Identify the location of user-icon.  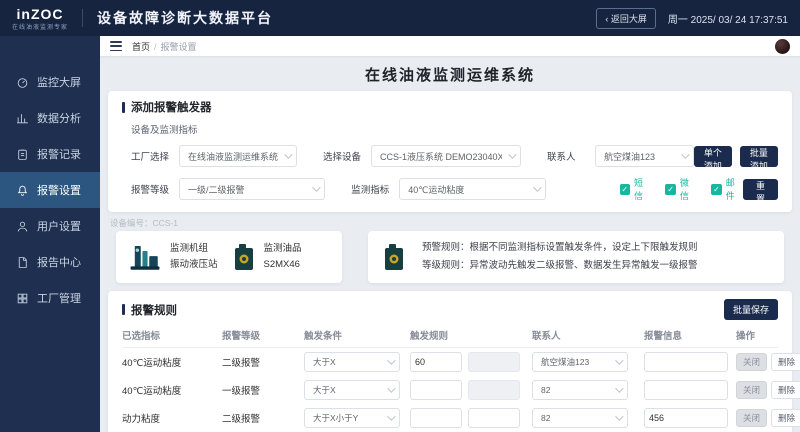
(22, 226).